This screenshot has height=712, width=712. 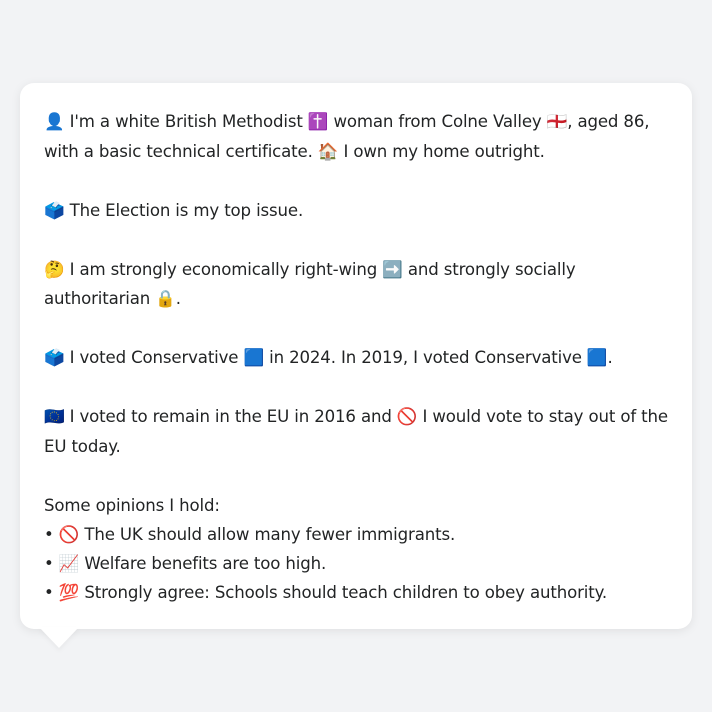 I want to click on ideology-line-2: authoritarian 🔒., so click(x=112, y=298).